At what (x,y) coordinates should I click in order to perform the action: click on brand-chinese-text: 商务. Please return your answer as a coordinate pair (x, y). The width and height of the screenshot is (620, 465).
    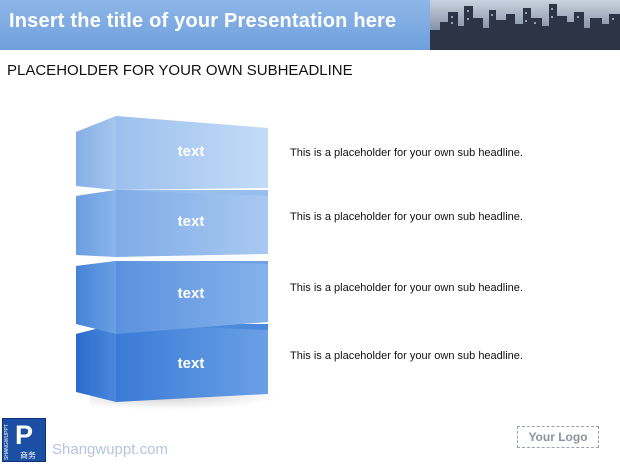
    Looking at the image, I should click on (28, 455).